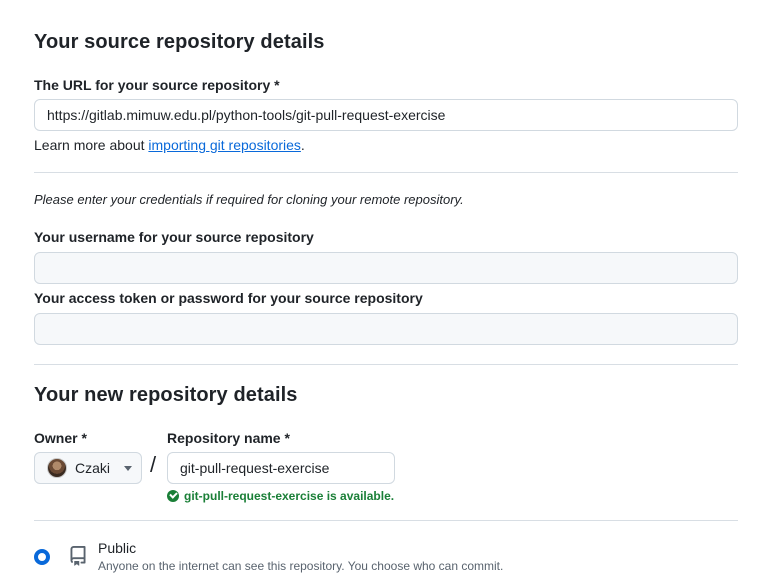 Image resolution: width=774 pixels, height=586 pixels. I want to click on availability-text: git-pull-request-exercise is available., so click(289, 496).